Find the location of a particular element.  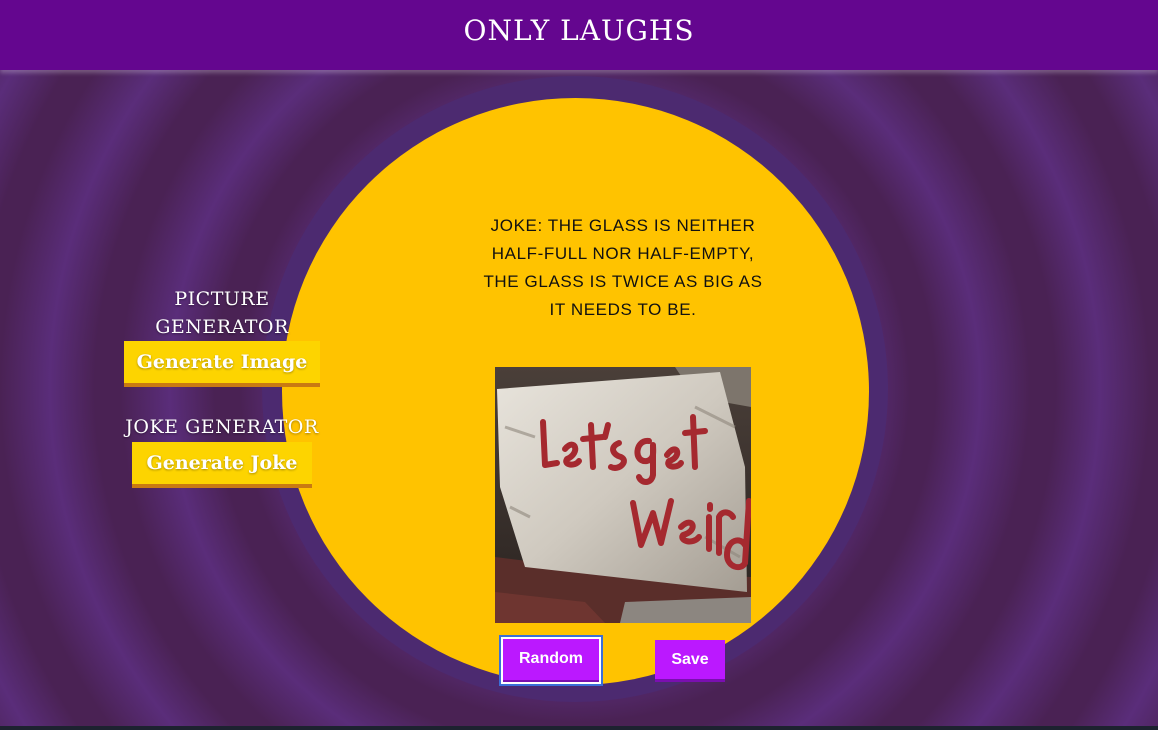

bottom-strip is located at coordinates (579, 728).